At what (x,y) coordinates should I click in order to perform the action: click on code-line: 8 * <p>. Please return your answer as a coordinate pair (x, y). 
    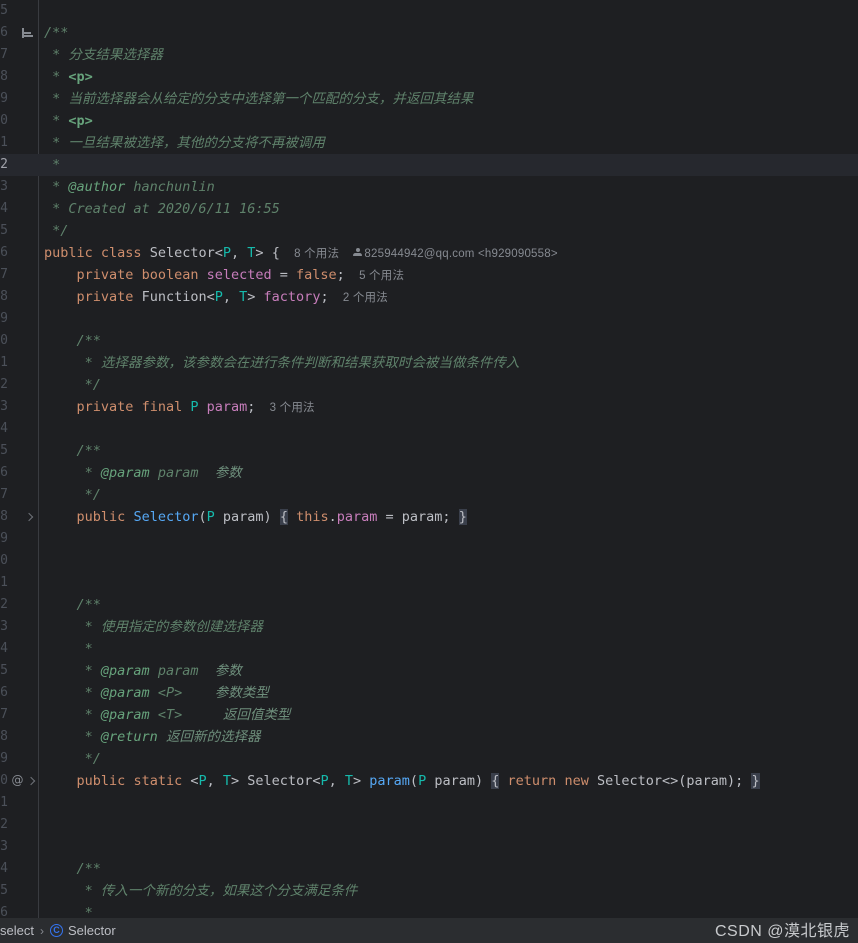
    Looking at the image, I should click on (429, 77).